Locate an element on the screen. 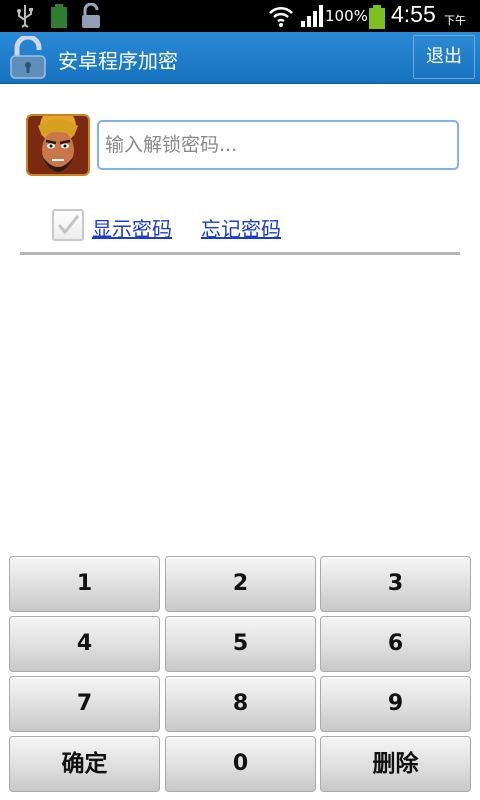  key-1: 1 is located at coordinates (84, 584).